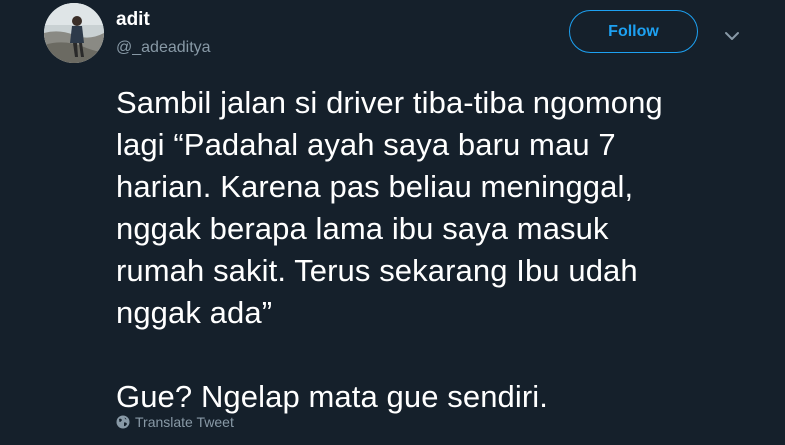 The image size is (785, 445). Describe the element at coordinates (133, 20) in the screenshot. I see `author-display-name: adit` at that location.